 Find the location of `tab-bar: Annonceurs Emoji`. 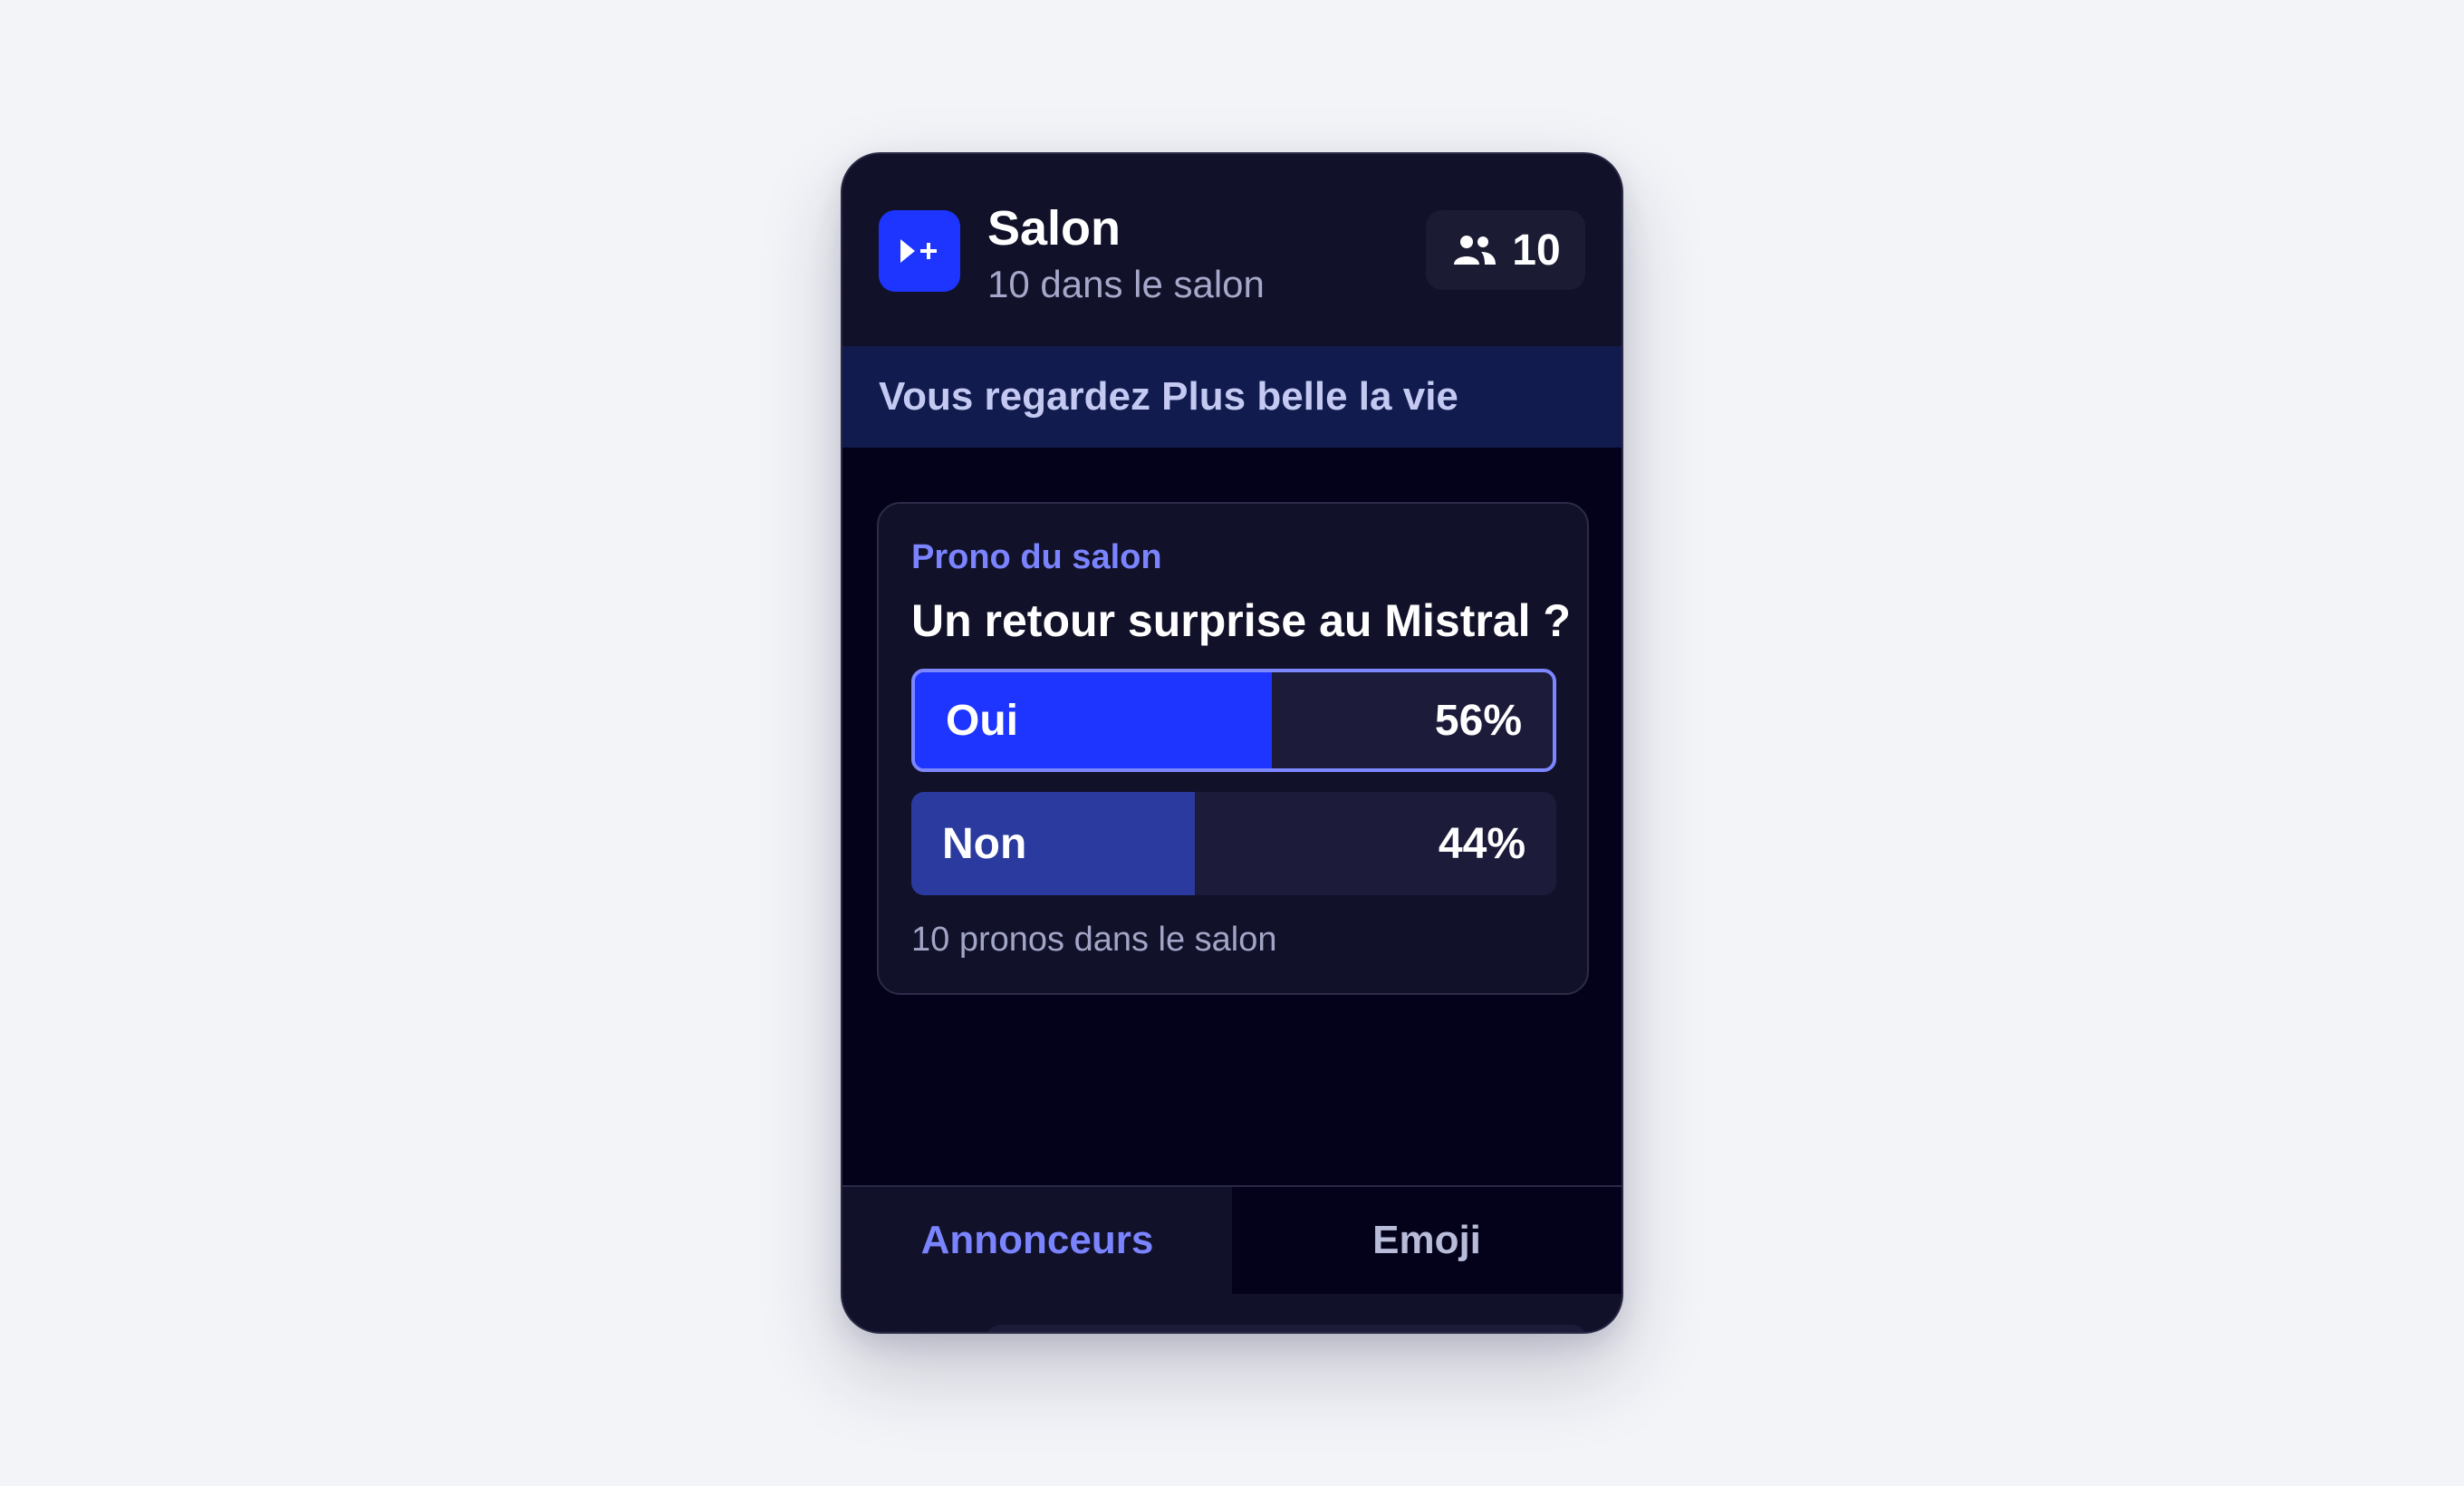

tab-bar: Annonceurs Emoji is located at coordinates (1232, 1240).